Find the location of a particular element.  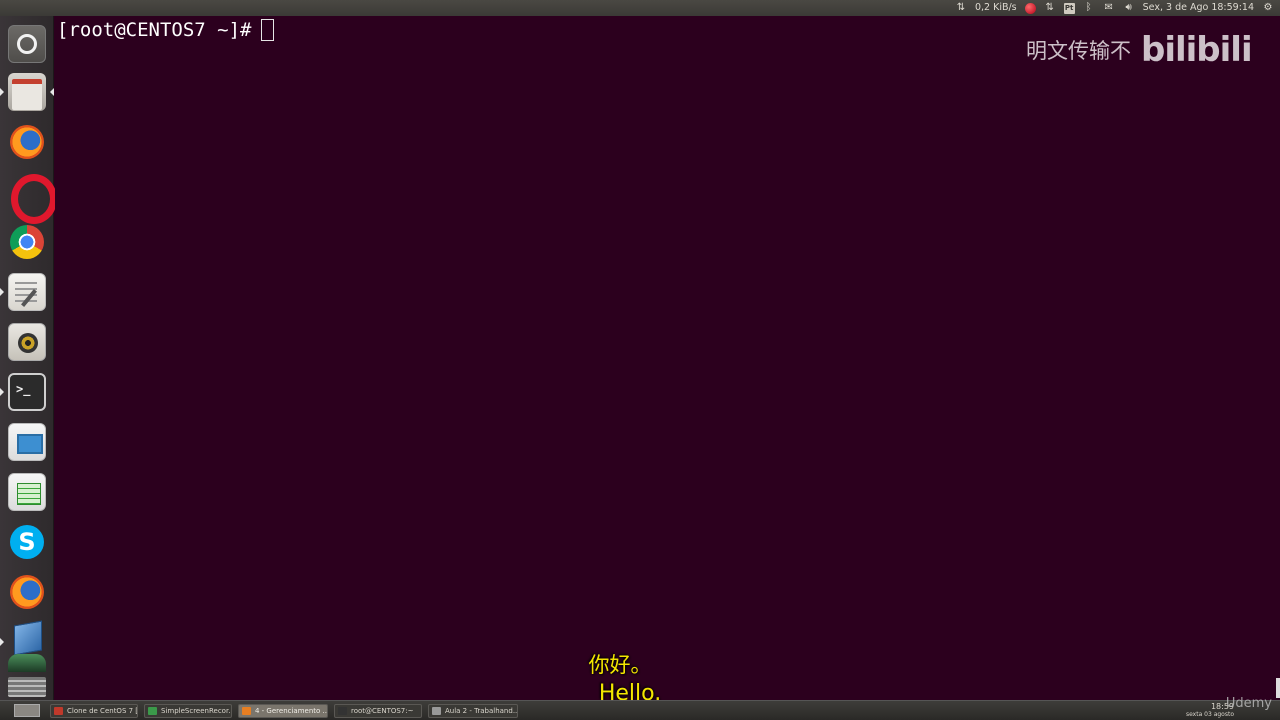

launcher-libreoffice-impress is located at coordinates (27, 442).